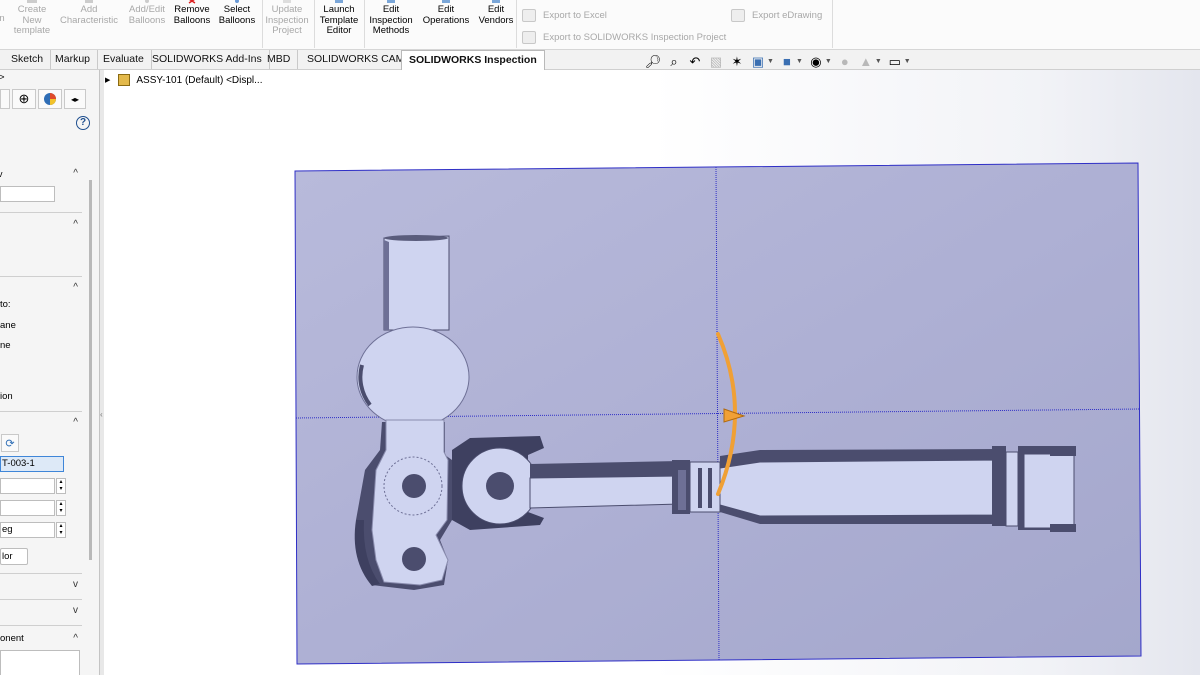 The height and width of the screenshot is (675, 1200). What do you see at coordinates (5, 345) in the screenshot?
I see `line-option: ne` at bounding box center [5, 345].